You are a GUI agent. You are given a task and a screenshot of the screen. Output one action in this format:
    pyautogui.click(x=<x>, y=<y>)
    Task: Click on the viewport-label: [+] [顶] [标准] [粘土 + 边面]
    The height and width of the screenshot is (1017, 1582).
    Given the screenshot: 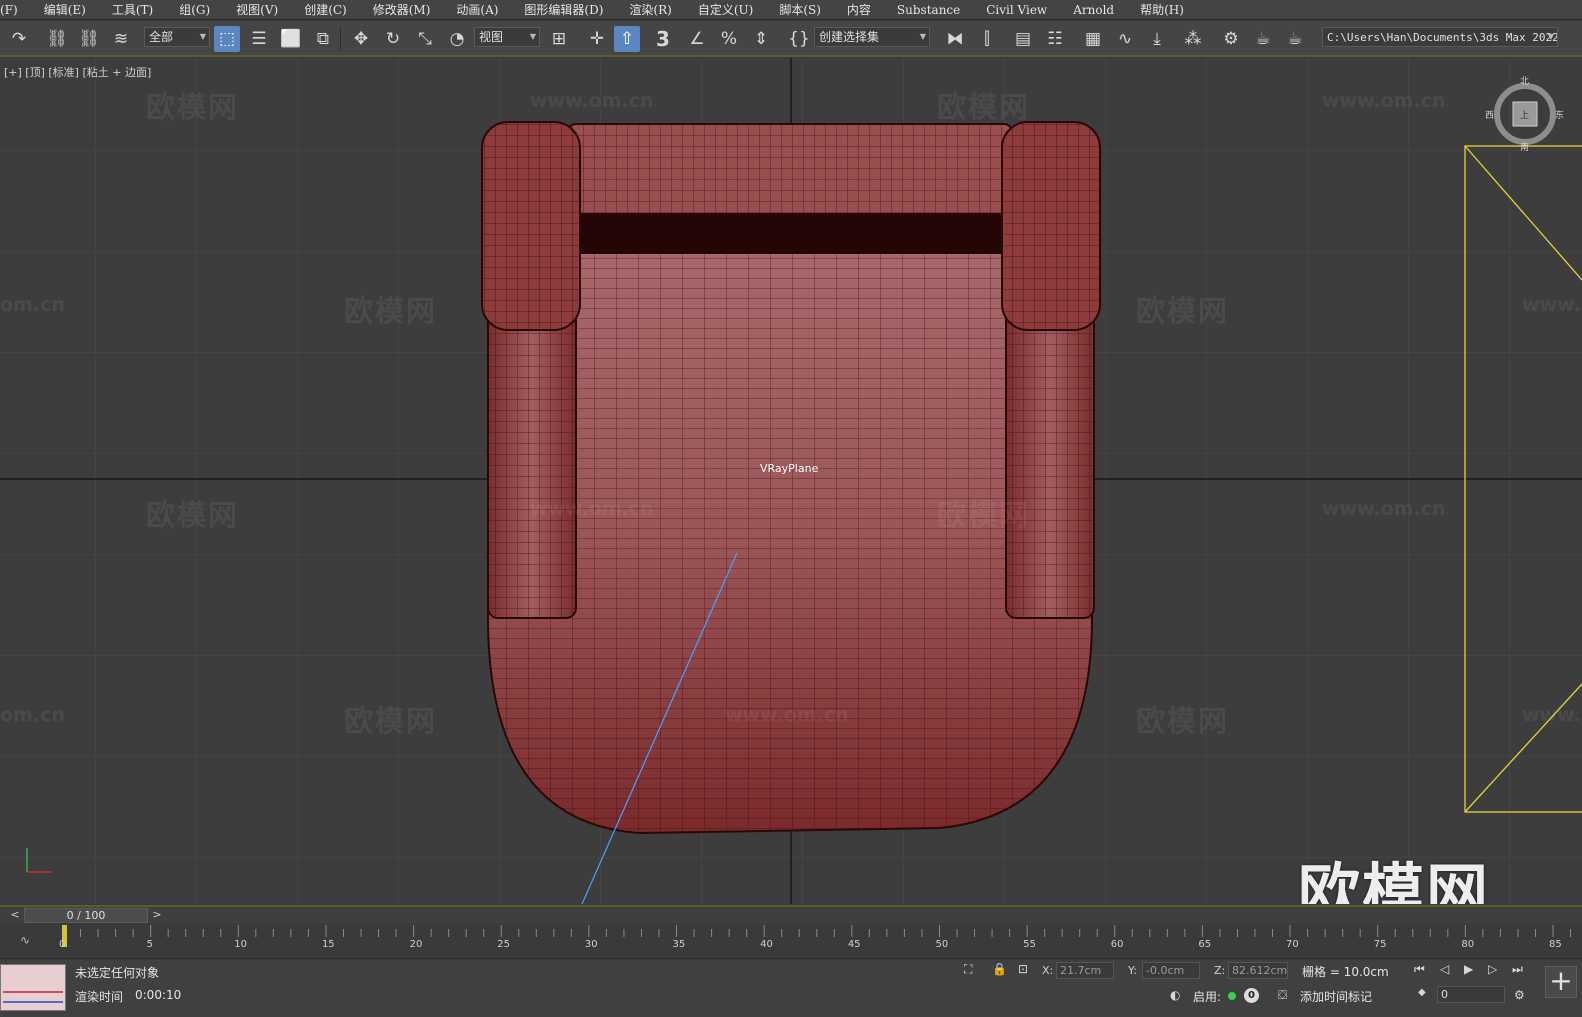 What is the action you would take?
    pyautogui.click(x=77, y=72)
    